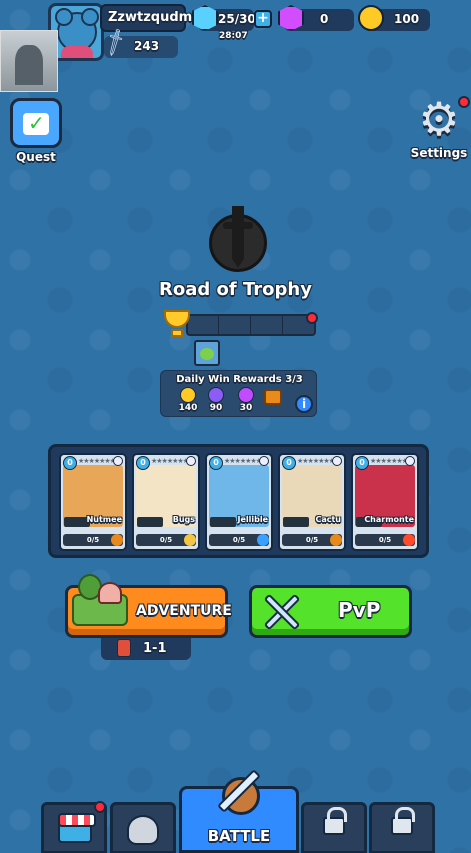 This screenshot has height=853, width=471. What do you see at coordinates (389, 519) in the screenshot?
I see `card-name: Charmonte` at bounding box center [389, 519].